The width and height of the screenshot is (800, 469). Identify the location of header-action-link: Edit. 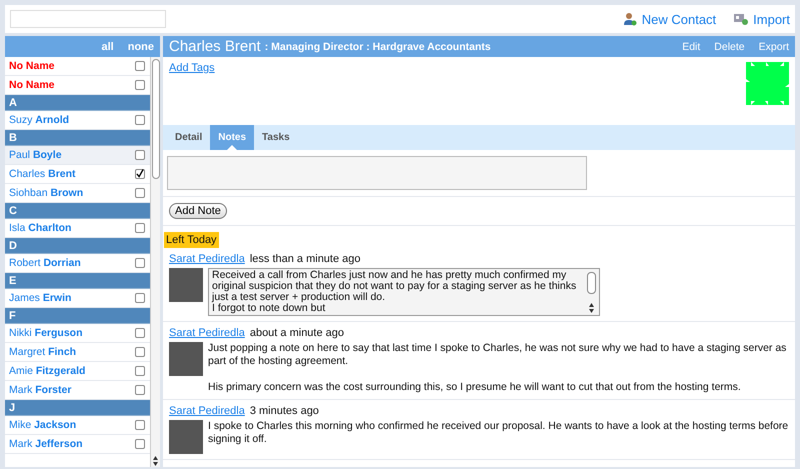
(691, 46).